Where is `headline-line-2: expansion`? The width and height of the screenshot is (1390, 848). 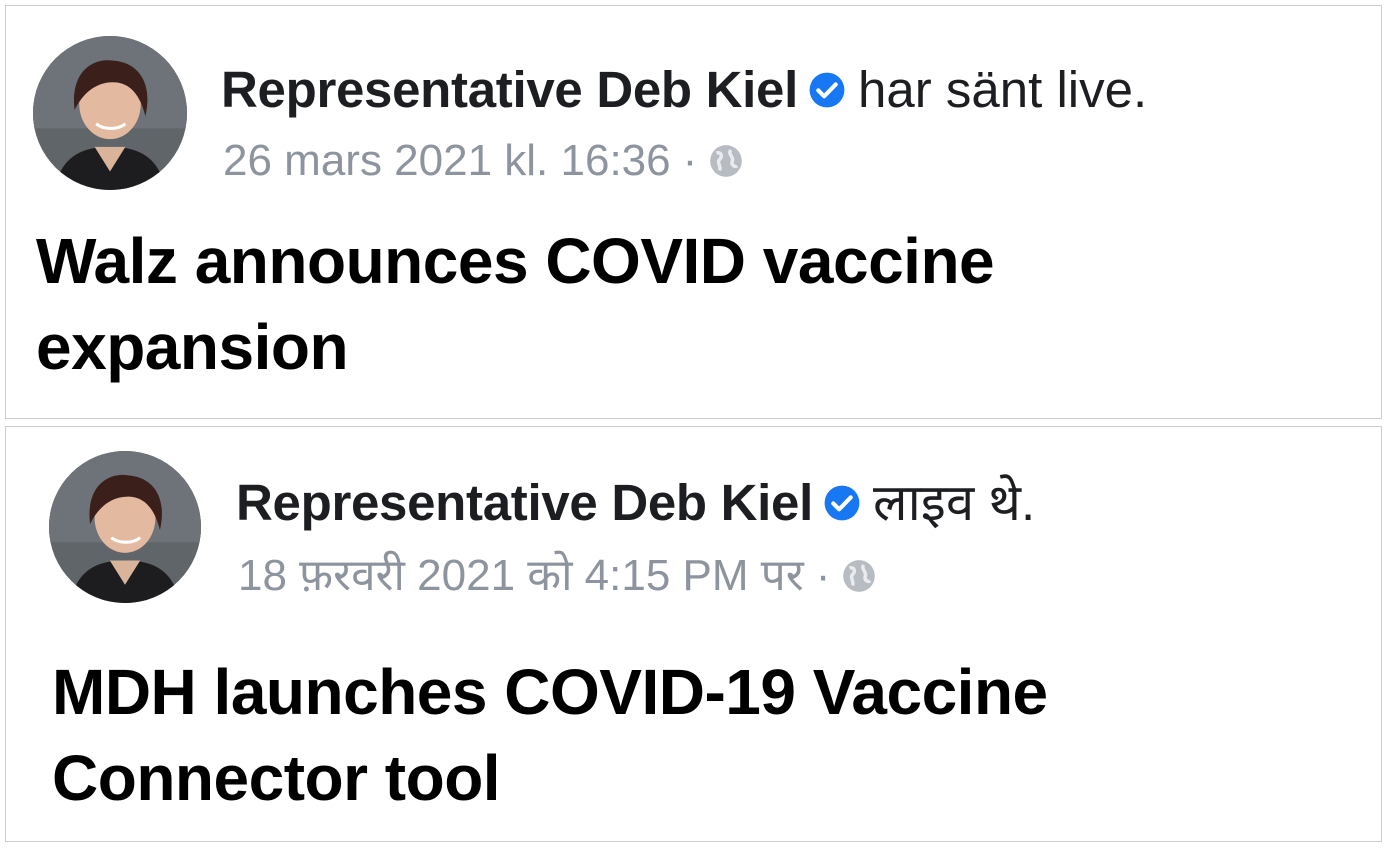 headline-line-2: expansion is located at coordinates (192, 347).